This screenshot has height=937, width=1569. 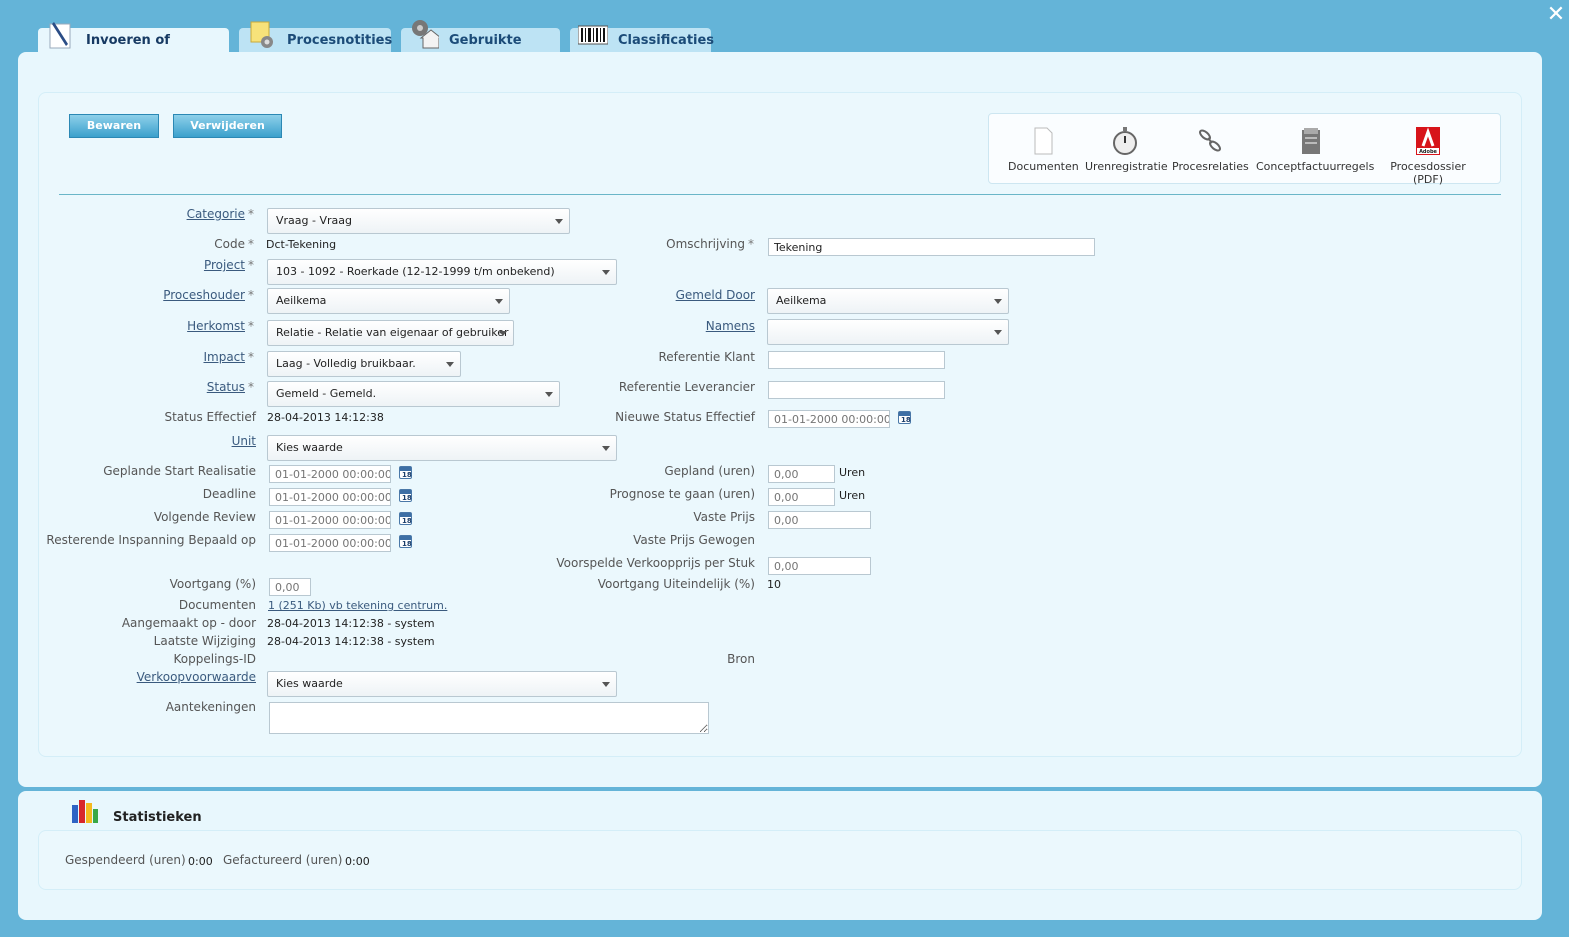 I want to click on categorie-select: Vraag - Vraag, so click(x=418, y=221).